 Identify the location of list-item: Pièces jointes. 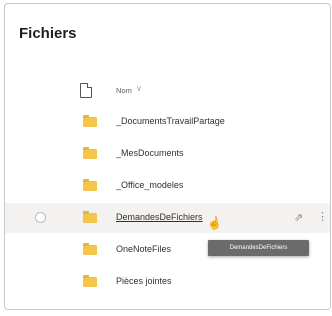
(167, 282).